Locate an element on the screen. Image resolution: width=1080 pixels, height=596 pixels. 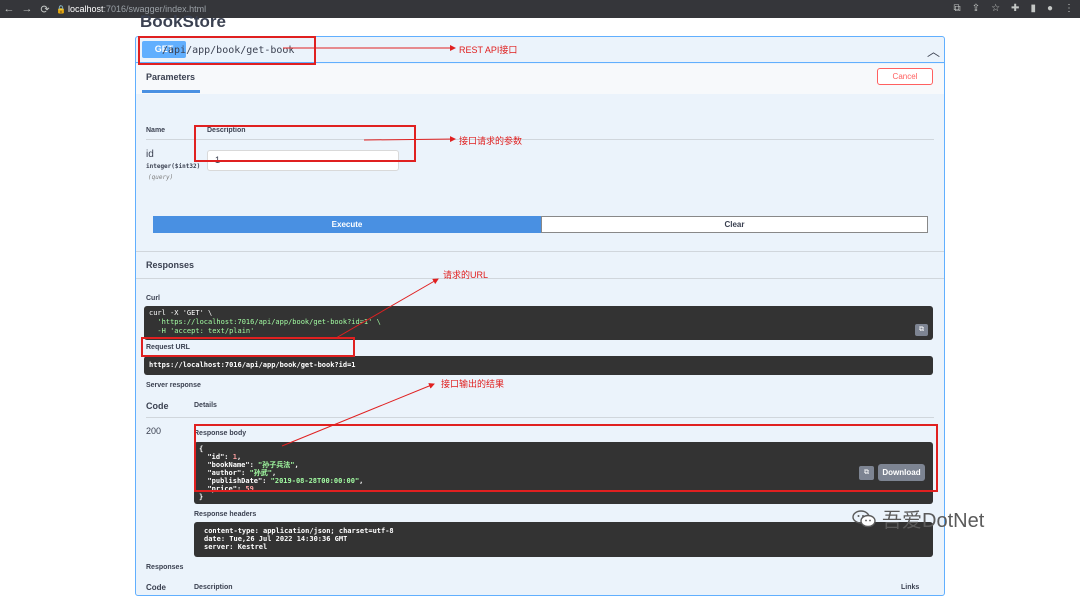
server-response-label: Server response is located at coordinates (173, 385).